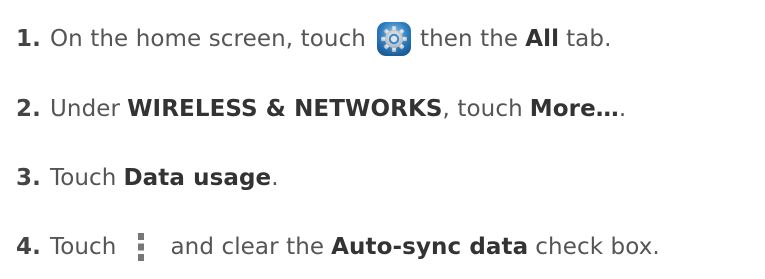 The image size is (765, 279). What do you see at coordinates (141, 247) in the screenshot?
I see `overflow-menu-icon` at bounding box center [141, 247].